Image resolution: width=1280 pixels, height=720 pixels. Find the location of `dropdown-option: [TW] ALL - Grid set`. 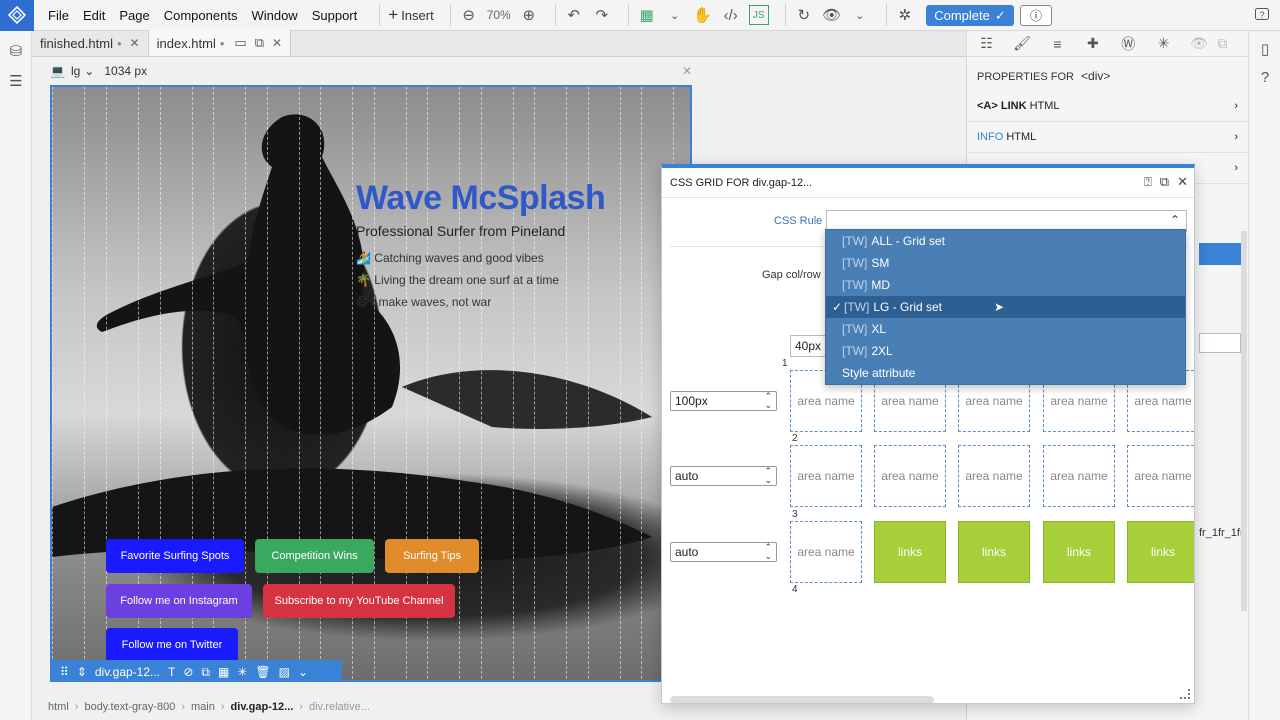

dropdown-option: [TW] ALL - Grid set is located at coordinates (1005, 241).